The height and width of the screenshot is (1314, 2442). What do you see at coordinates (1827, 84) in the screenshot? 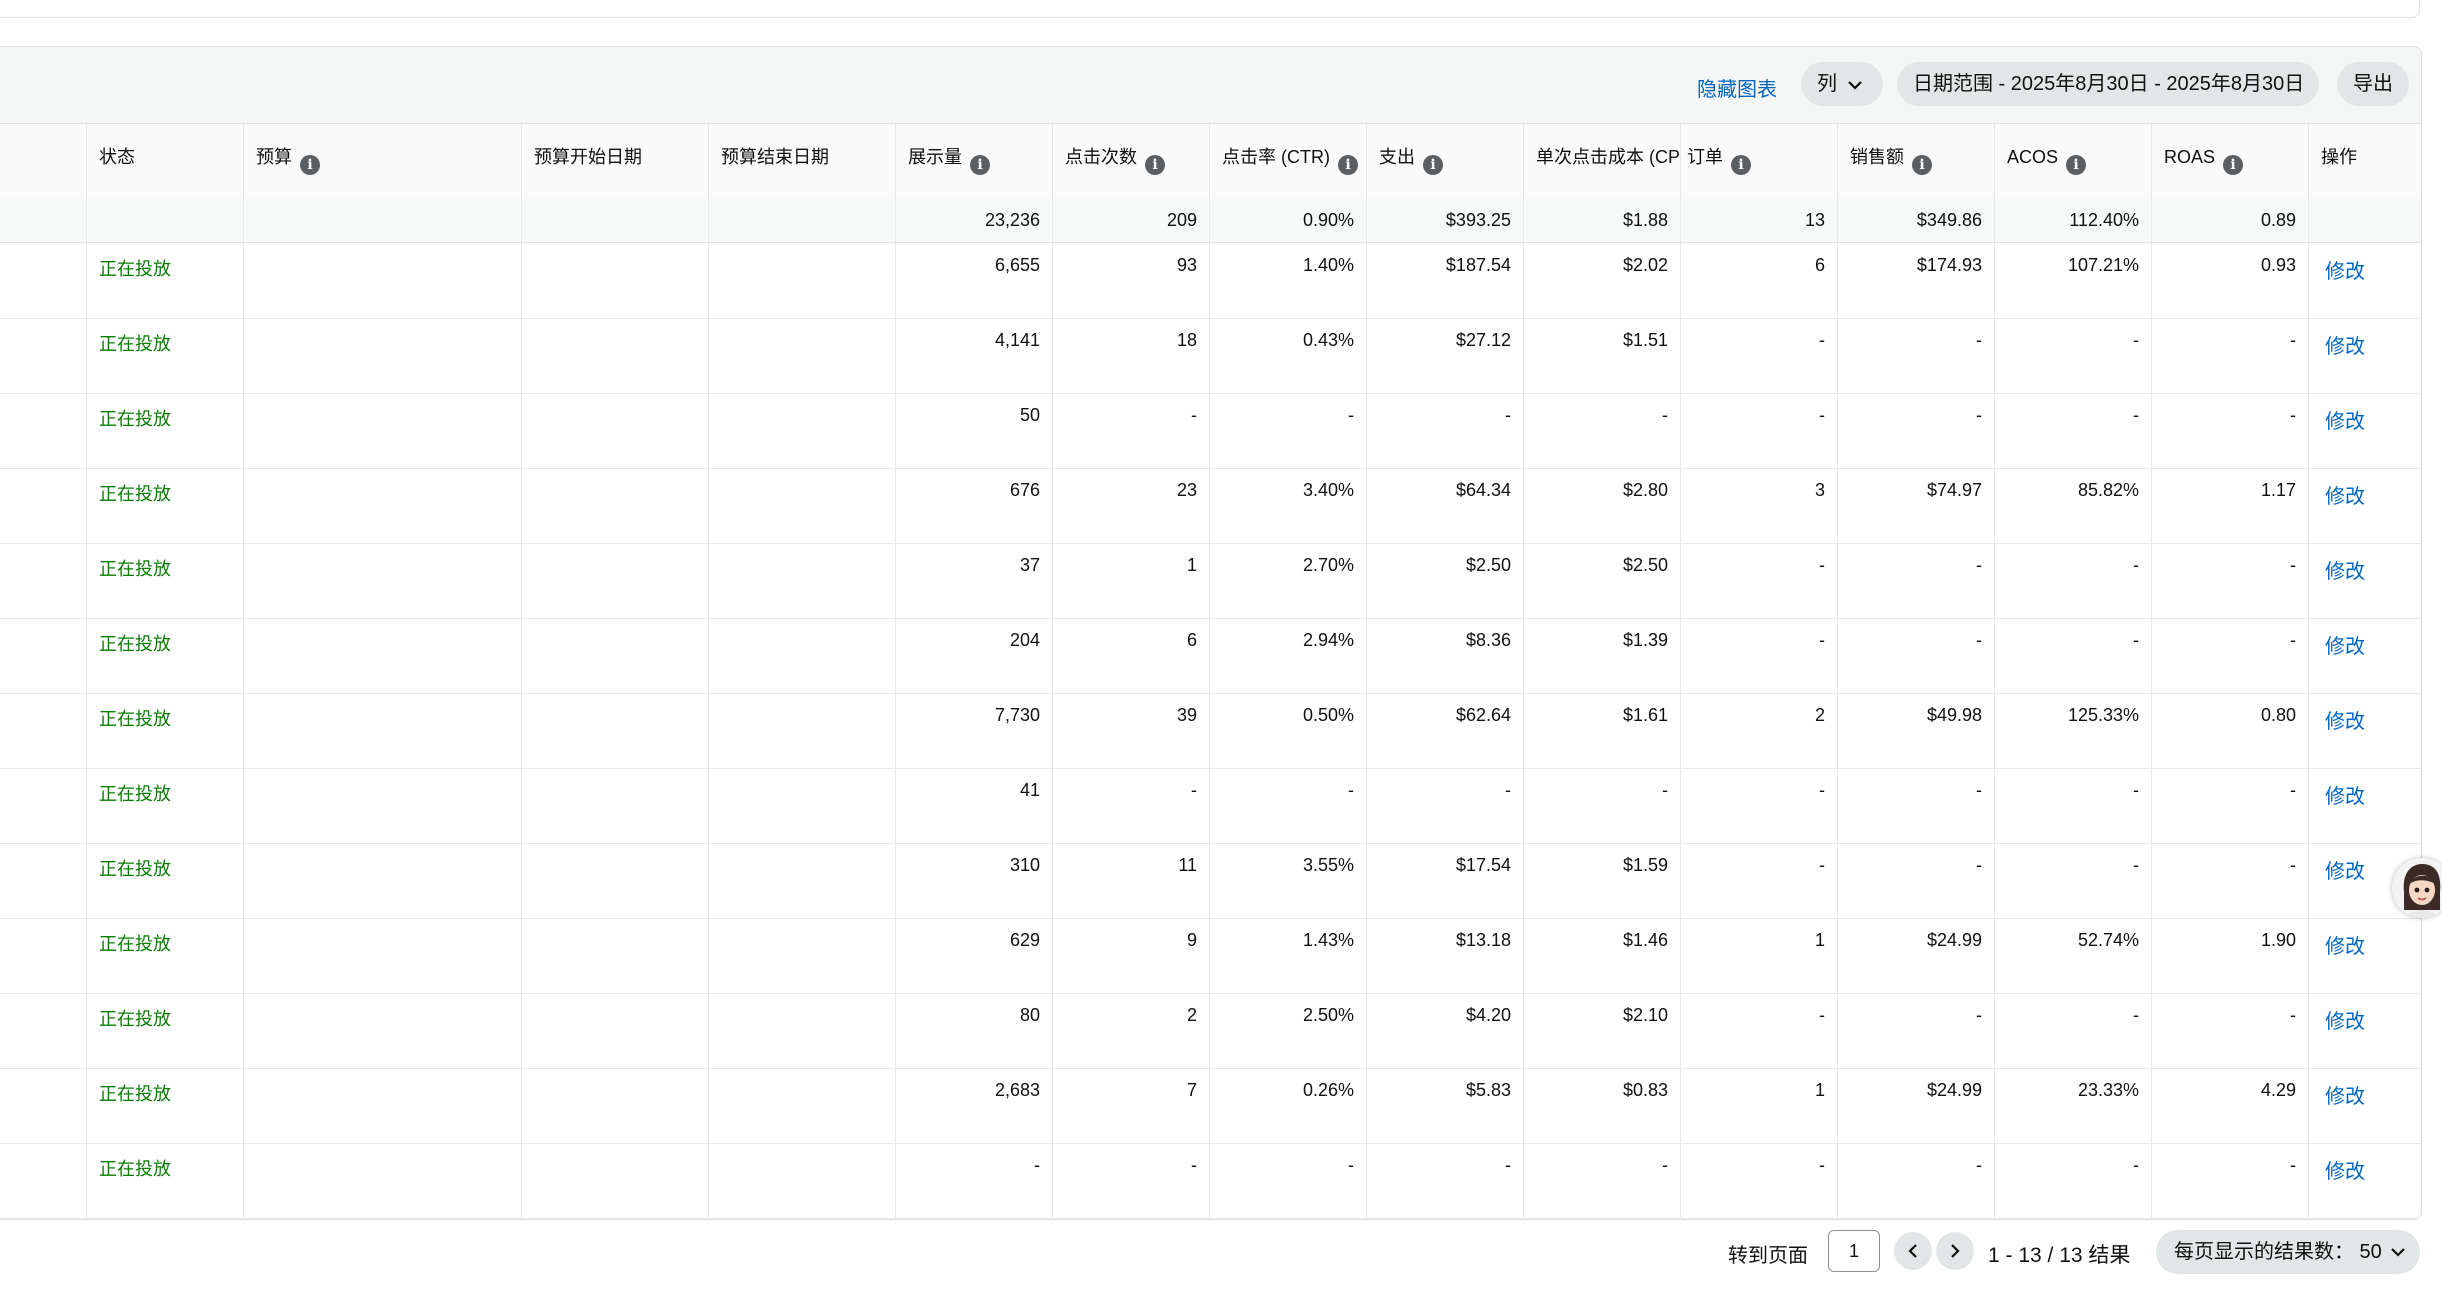
I see `columns-label: 列` at bounding box center [1827, 84].